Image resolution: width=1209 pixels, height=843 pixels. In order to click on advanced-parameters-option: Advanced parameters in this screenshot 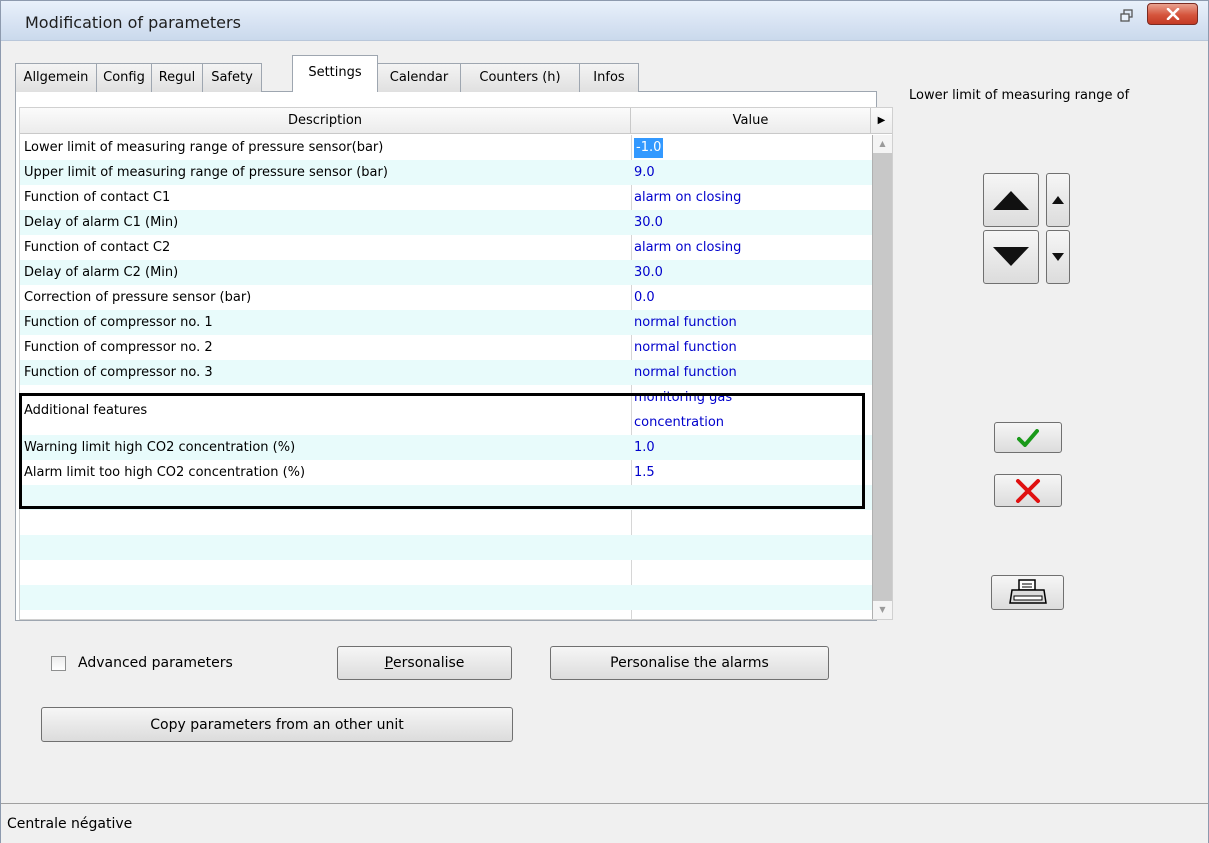, I will do `click(142, 663)`.